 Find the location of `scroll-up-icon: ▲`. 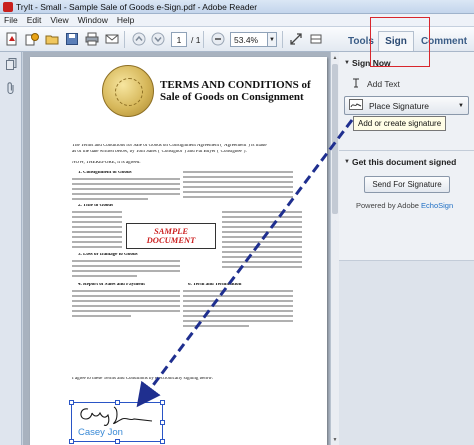

scroll-up-icon: ▲ is located at coordinates (335, 57).